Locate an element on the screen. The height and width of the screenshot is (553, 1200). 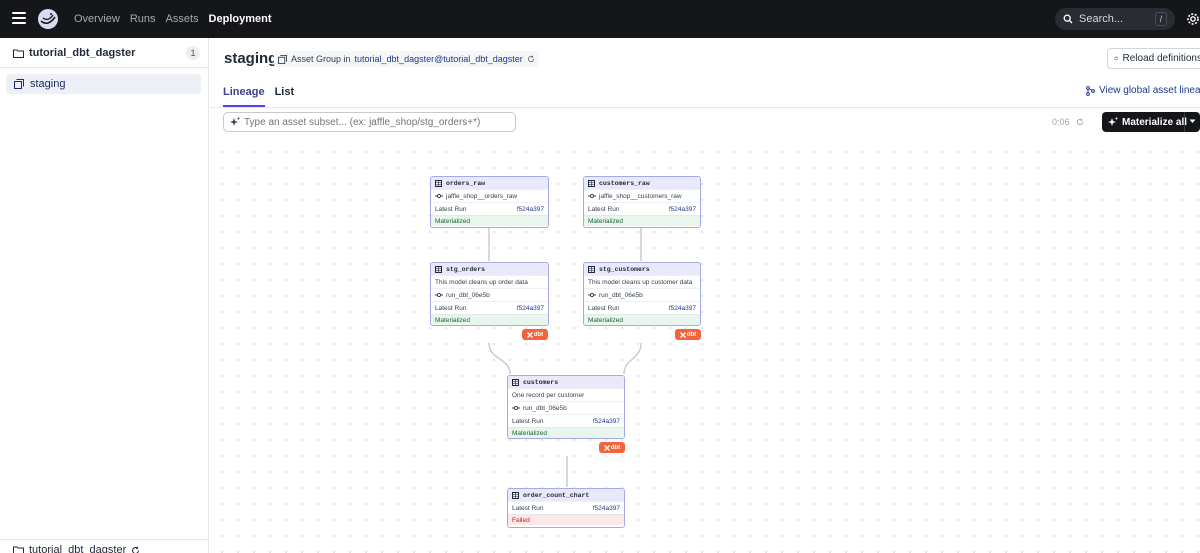
sidebar-footer-label: tutorial_dbt_dagster is located at coordinates (78, 548).